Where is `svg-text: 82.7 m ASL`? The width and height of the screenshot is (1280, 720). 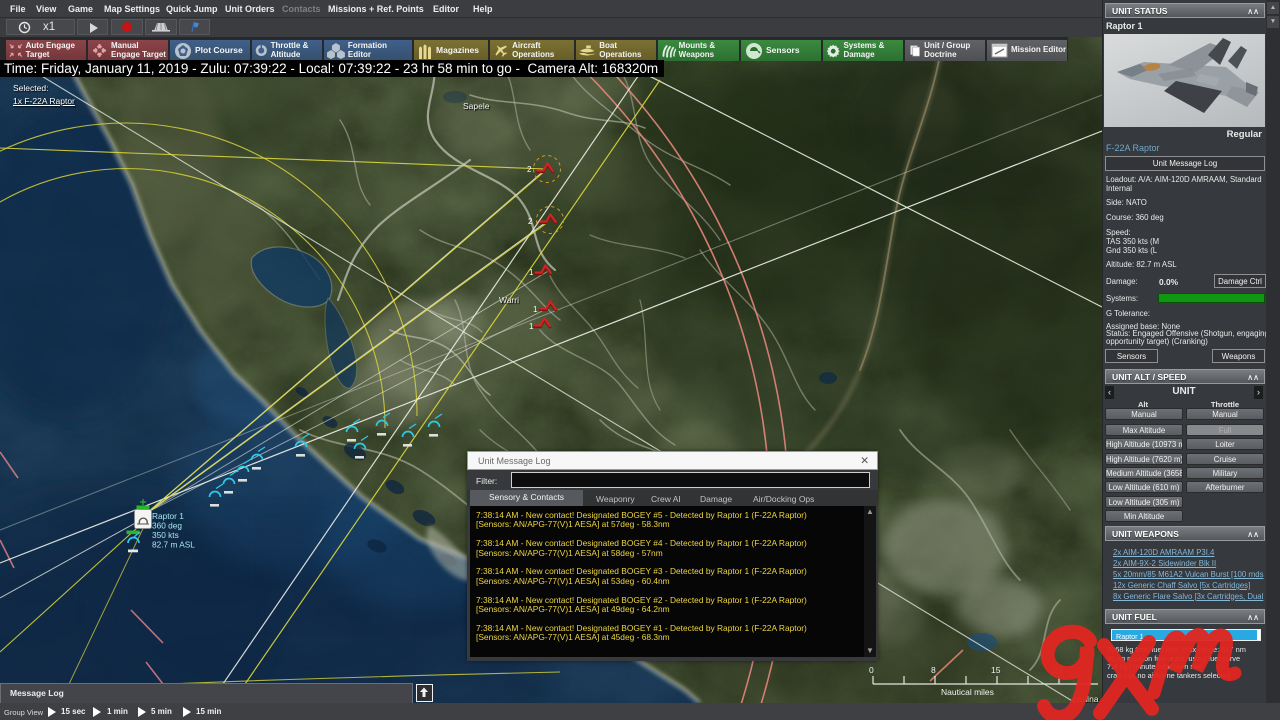
svg-text: 82.7 m ASL is located at coordinates (173, 545).